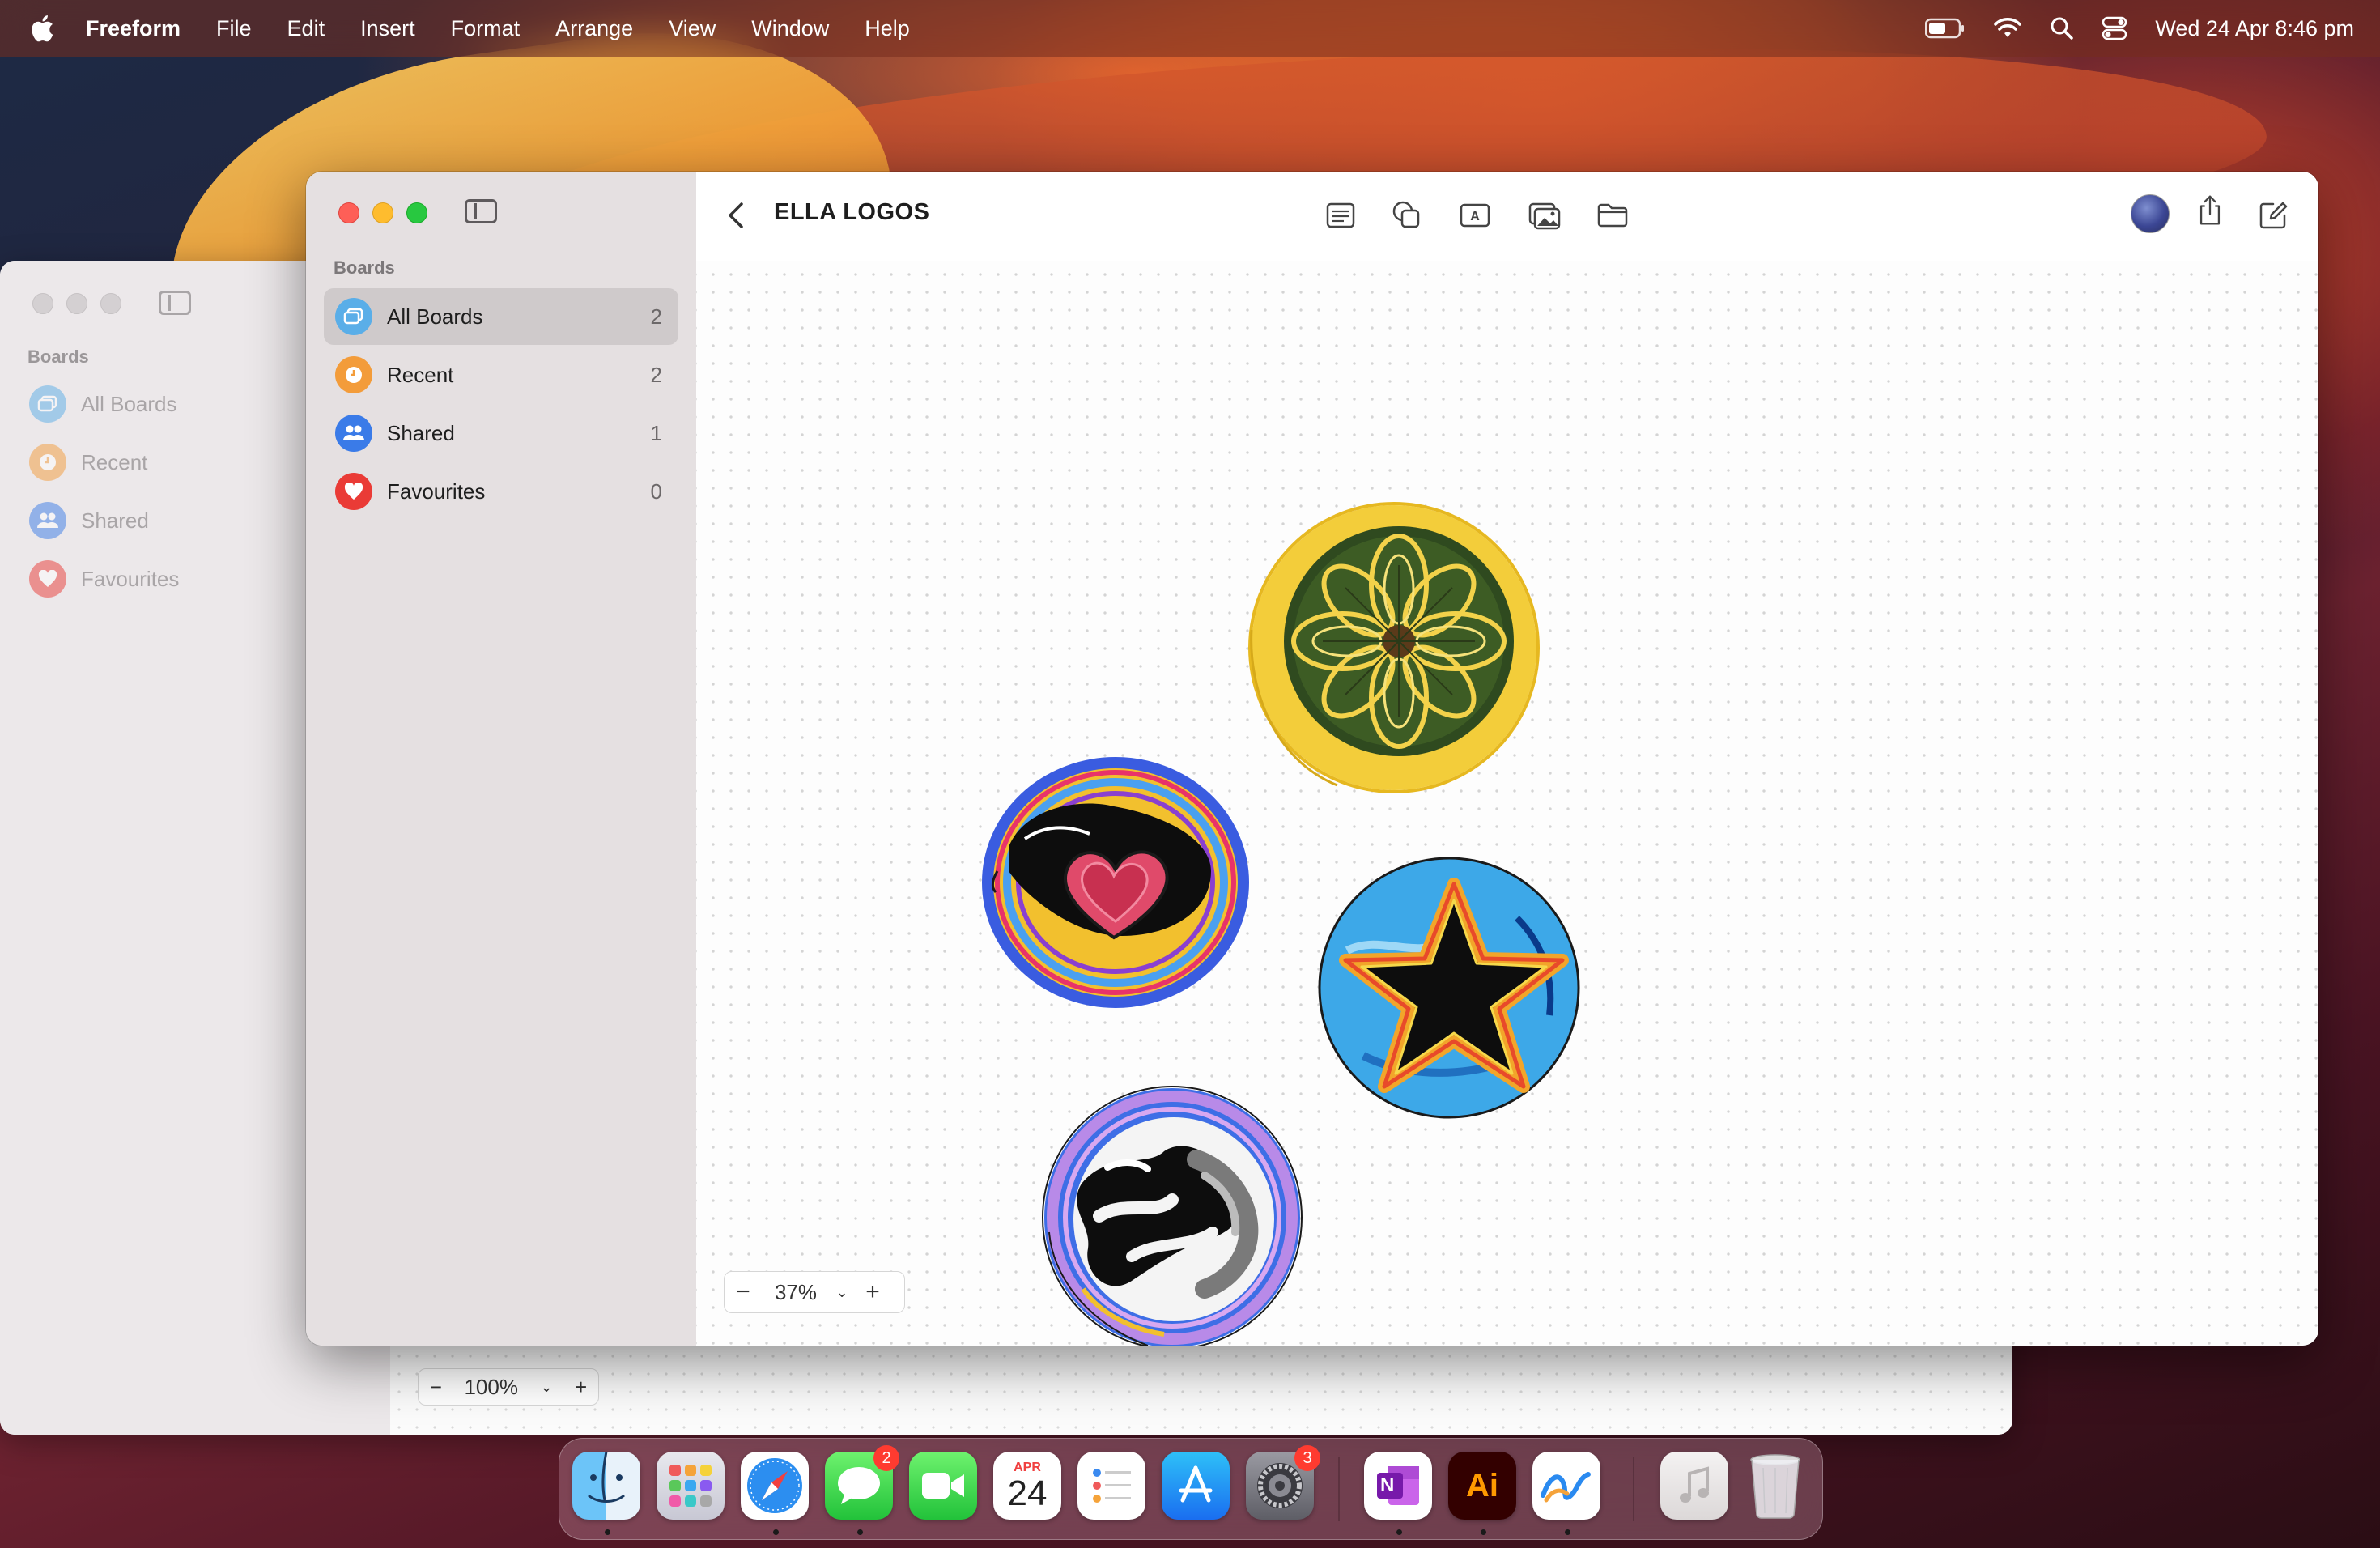 This screenshot has height=1548, width=2380. I want to click on onenote-icon: N, so click(1398, 1486).